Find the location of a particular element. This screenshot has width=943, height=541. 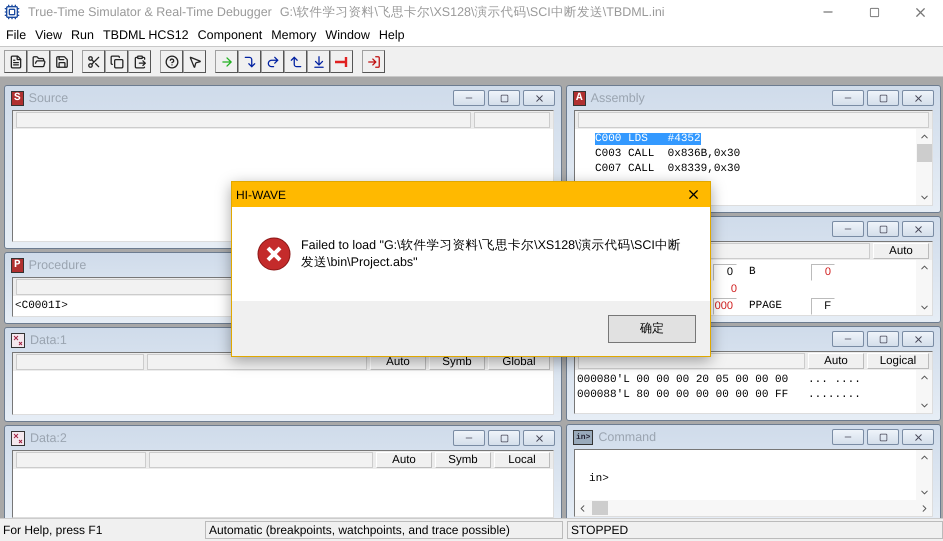

window-title: Data:1 is located at coordinates (48, 340).